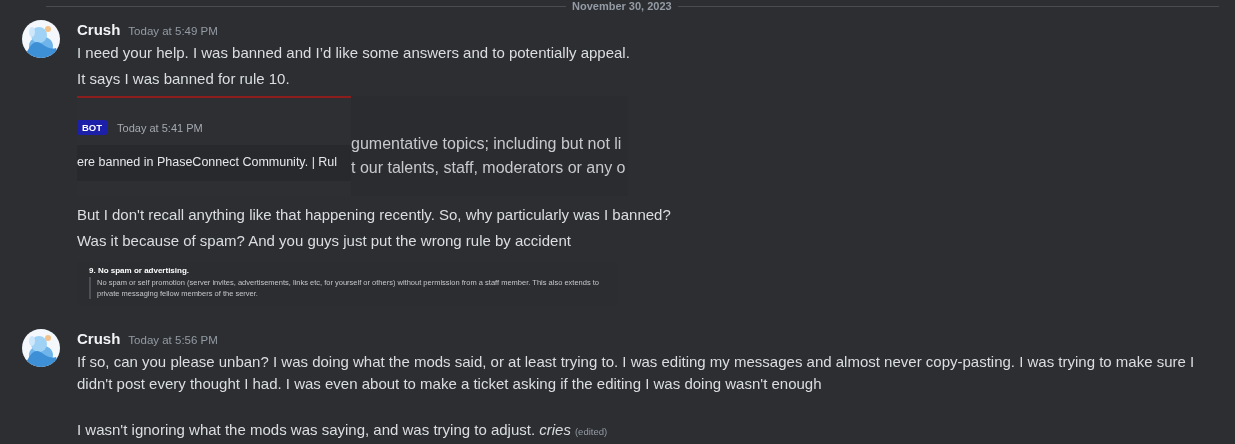 Image resolution: width=1235 pixels, height=444 pixels. What do you see at coordinates (343, 430) in the screenshot?
I see `message-text: I wasn't ignoring what the mods was saying, and was trying to adjust. cries (edited)` at bounding box center [343, 430].